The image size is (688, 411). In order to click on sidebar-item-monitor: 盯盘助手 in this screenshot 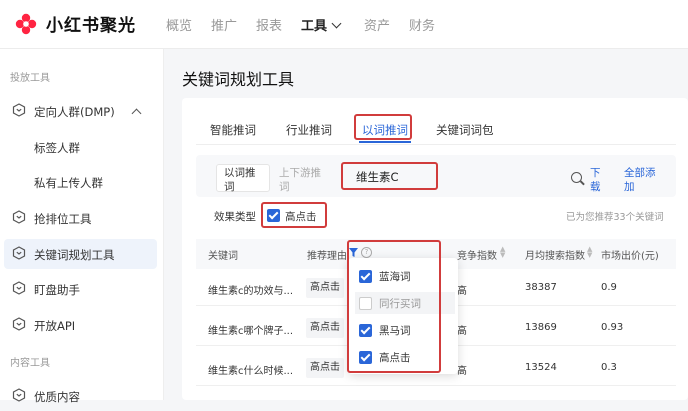, I will do `click(80, 289)`.